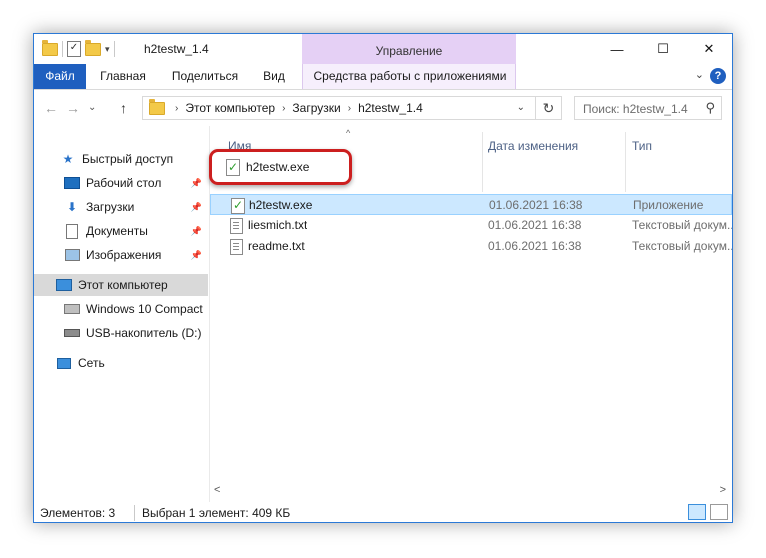 The width and height of the screenshot is (766, 558). Describe the element at coordinates (144, 333) in the screenshot. I see `nav-label: USB-накопитель (D:)` at that location.